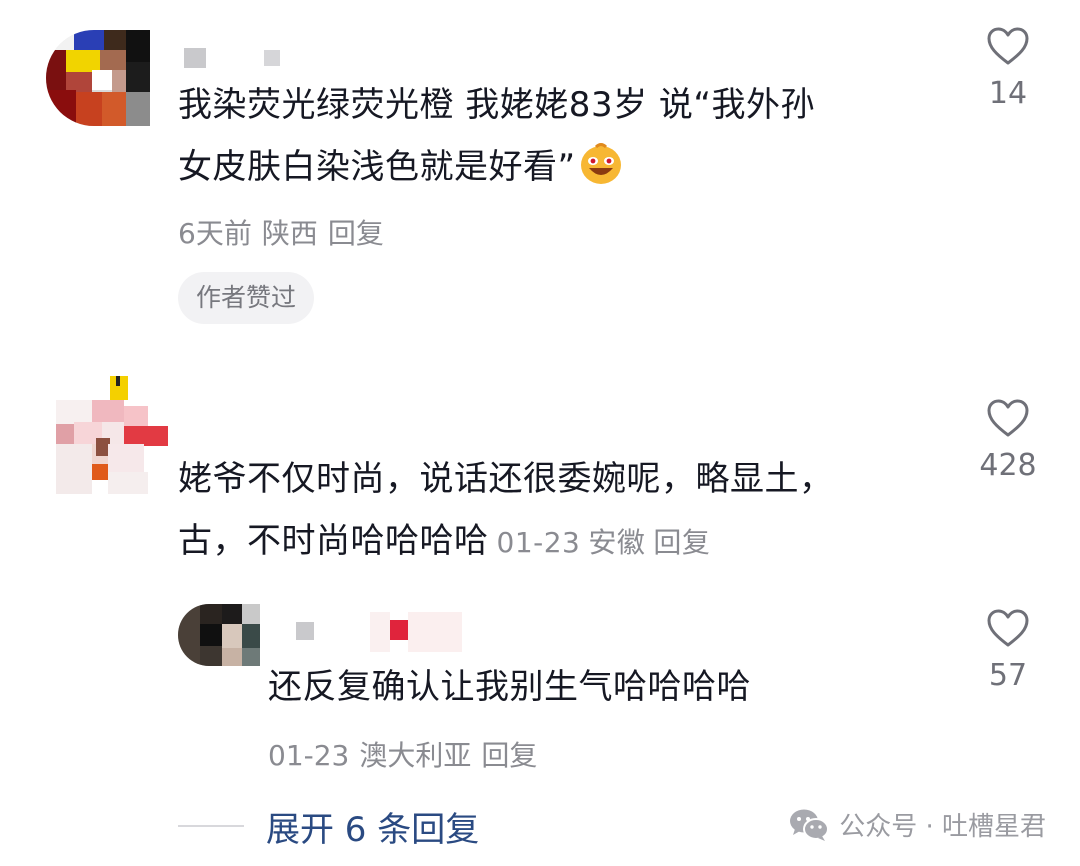 This screenshot has width=1080, height=866. What do you see at coordinates (509, 687) in the screenshot?
I see `reply-text: 还反复确认让我别生气哈哈哈哈` at bounding box center [509, 687].